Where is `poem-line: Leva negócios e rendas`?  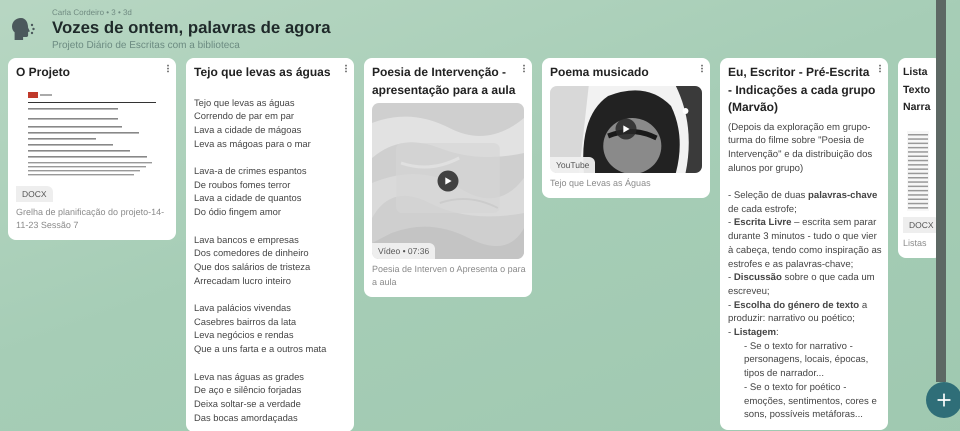 poem-line: Leva negócios e rendas is located at coordinates (244, 335).